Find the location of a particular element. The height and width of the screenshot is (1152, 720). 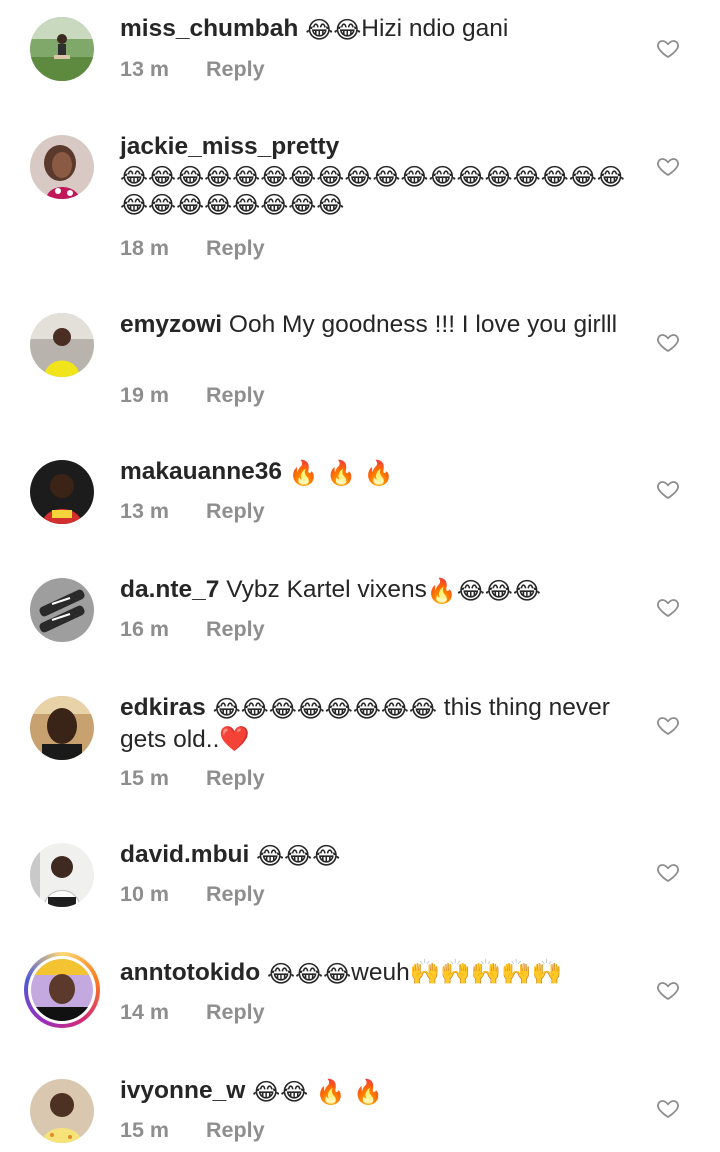

comment-text: Ooh My goodness !!! I love you girlll is located at coordinates (420, 324).